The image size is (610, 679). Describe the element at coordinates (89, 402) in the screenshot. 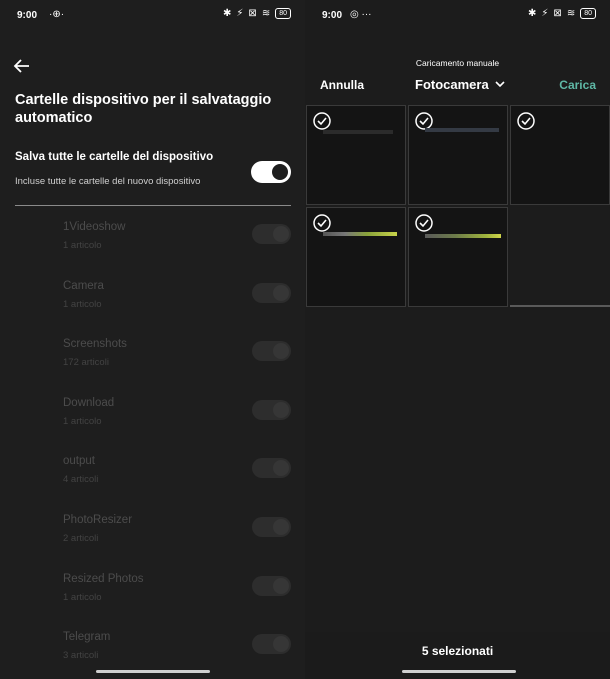

I see `folder-name: Download` at that location.